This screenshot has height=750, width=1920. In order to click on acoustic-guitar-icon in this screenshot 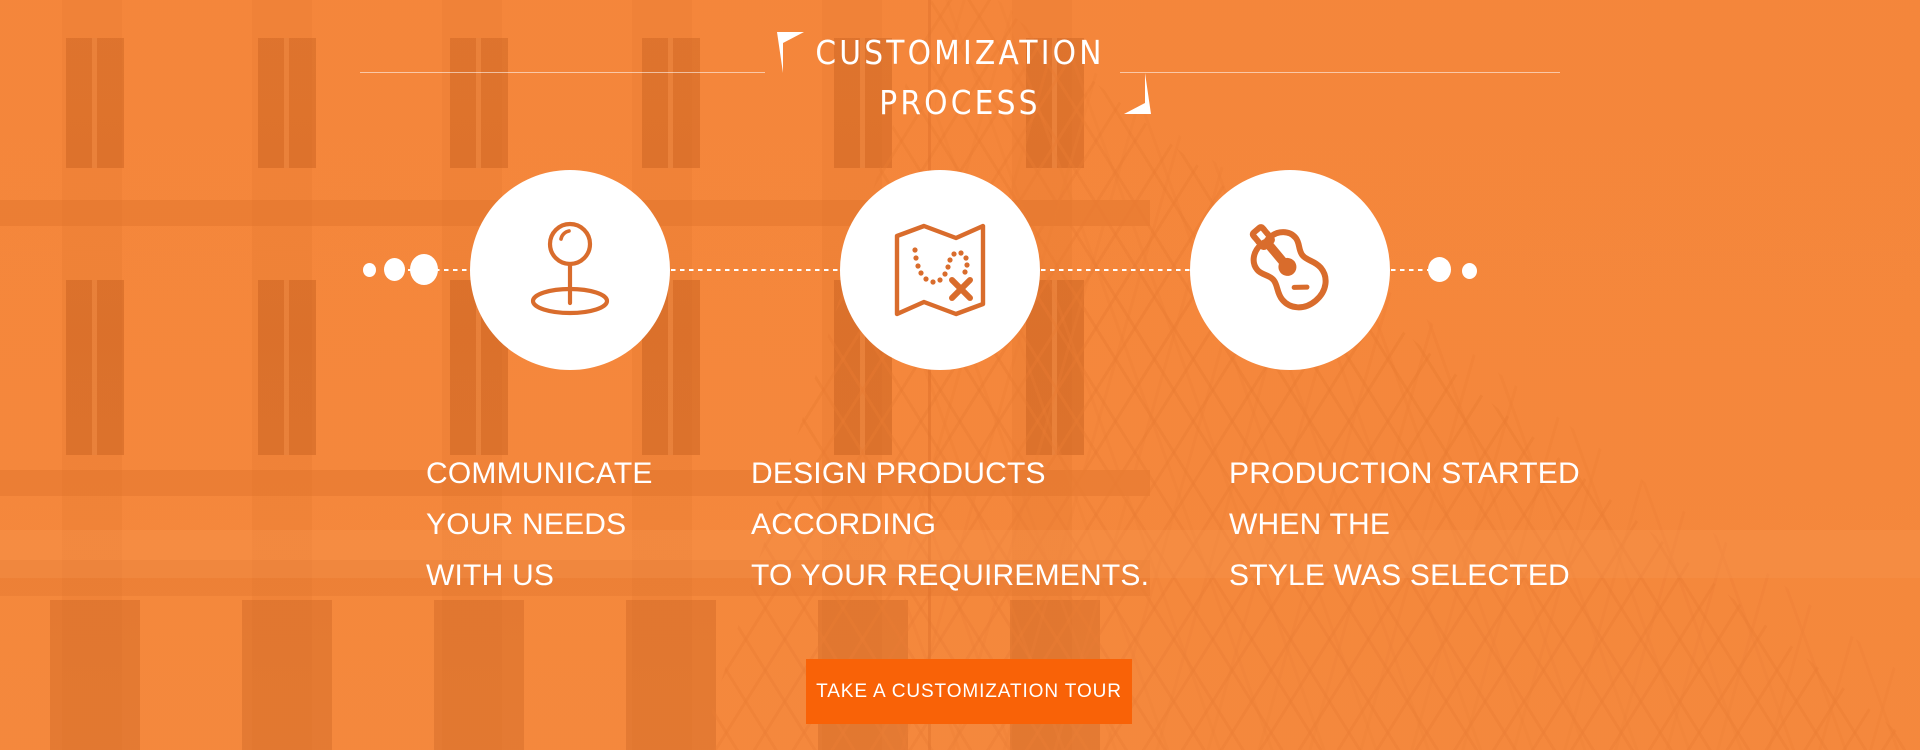, I will do `click(1289, 267)`.